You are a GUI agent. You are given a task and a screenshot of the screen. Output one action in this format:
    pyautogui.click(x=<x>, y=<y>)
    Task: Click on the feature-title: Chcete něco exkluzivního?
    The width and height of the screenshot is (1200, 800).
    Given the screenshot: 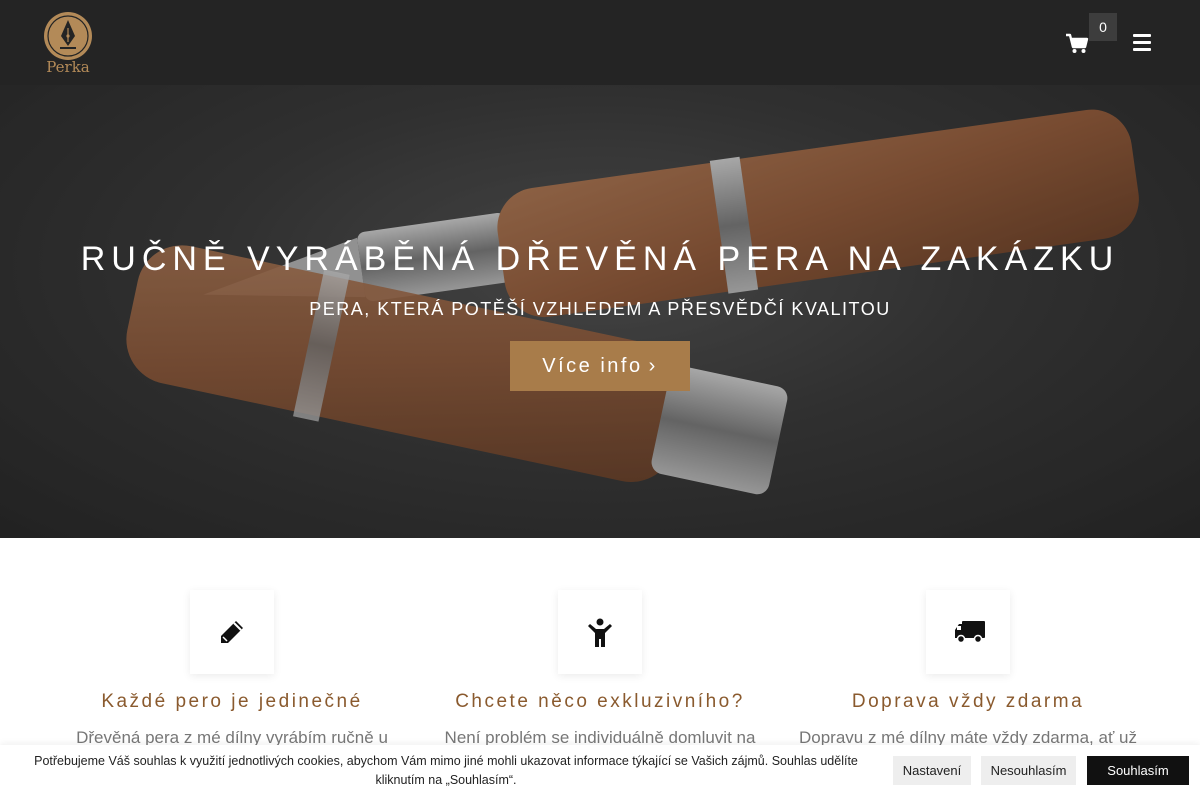 What is the action you would take?
    pyautogui.click(x=600, y=701)
    